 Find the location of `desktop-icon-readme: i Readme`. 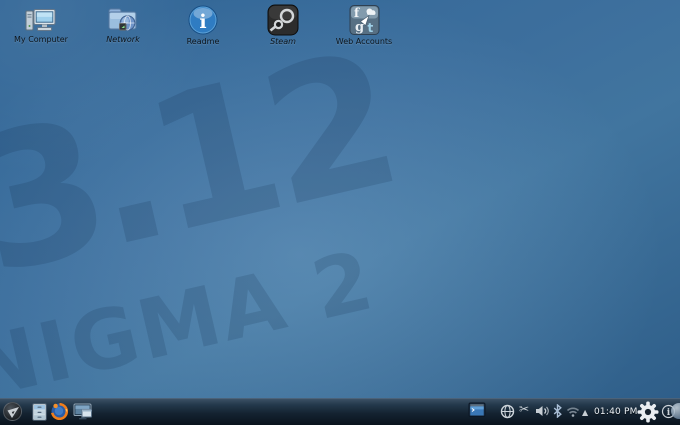

desktop-icon-readme: i Readme is located at coordinates (203, 25).